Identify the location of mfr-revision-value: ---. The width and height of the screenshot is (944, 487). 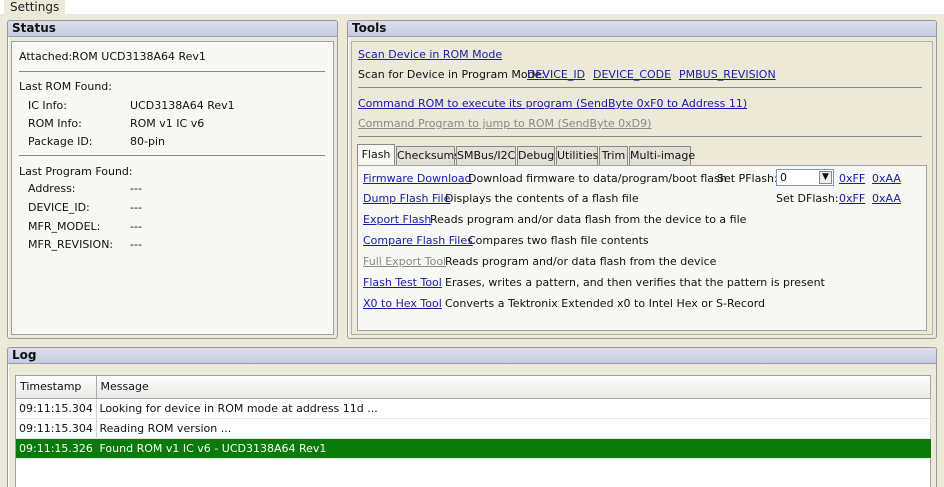
(136, 244).